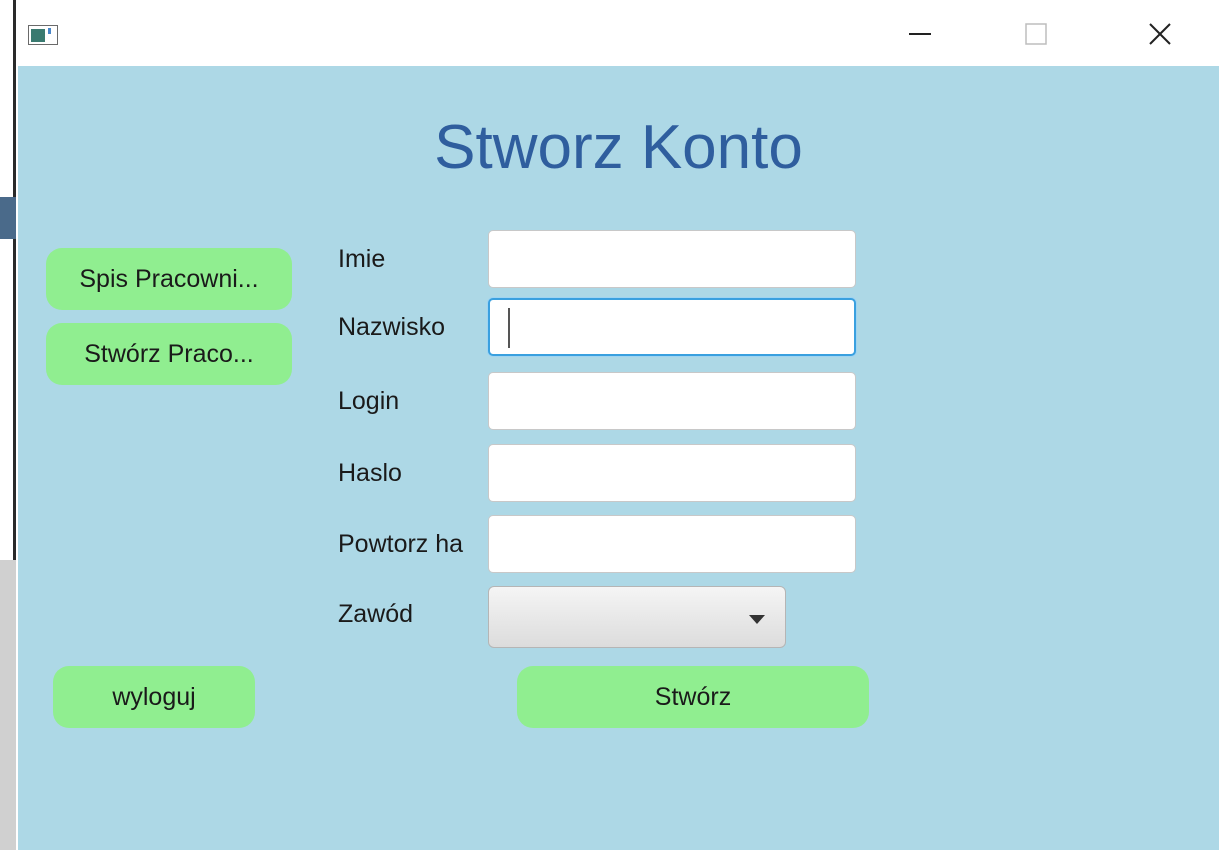 This screenshot has height=850, width=1219. I want to click on maximize-icon, so click(1036, 34).